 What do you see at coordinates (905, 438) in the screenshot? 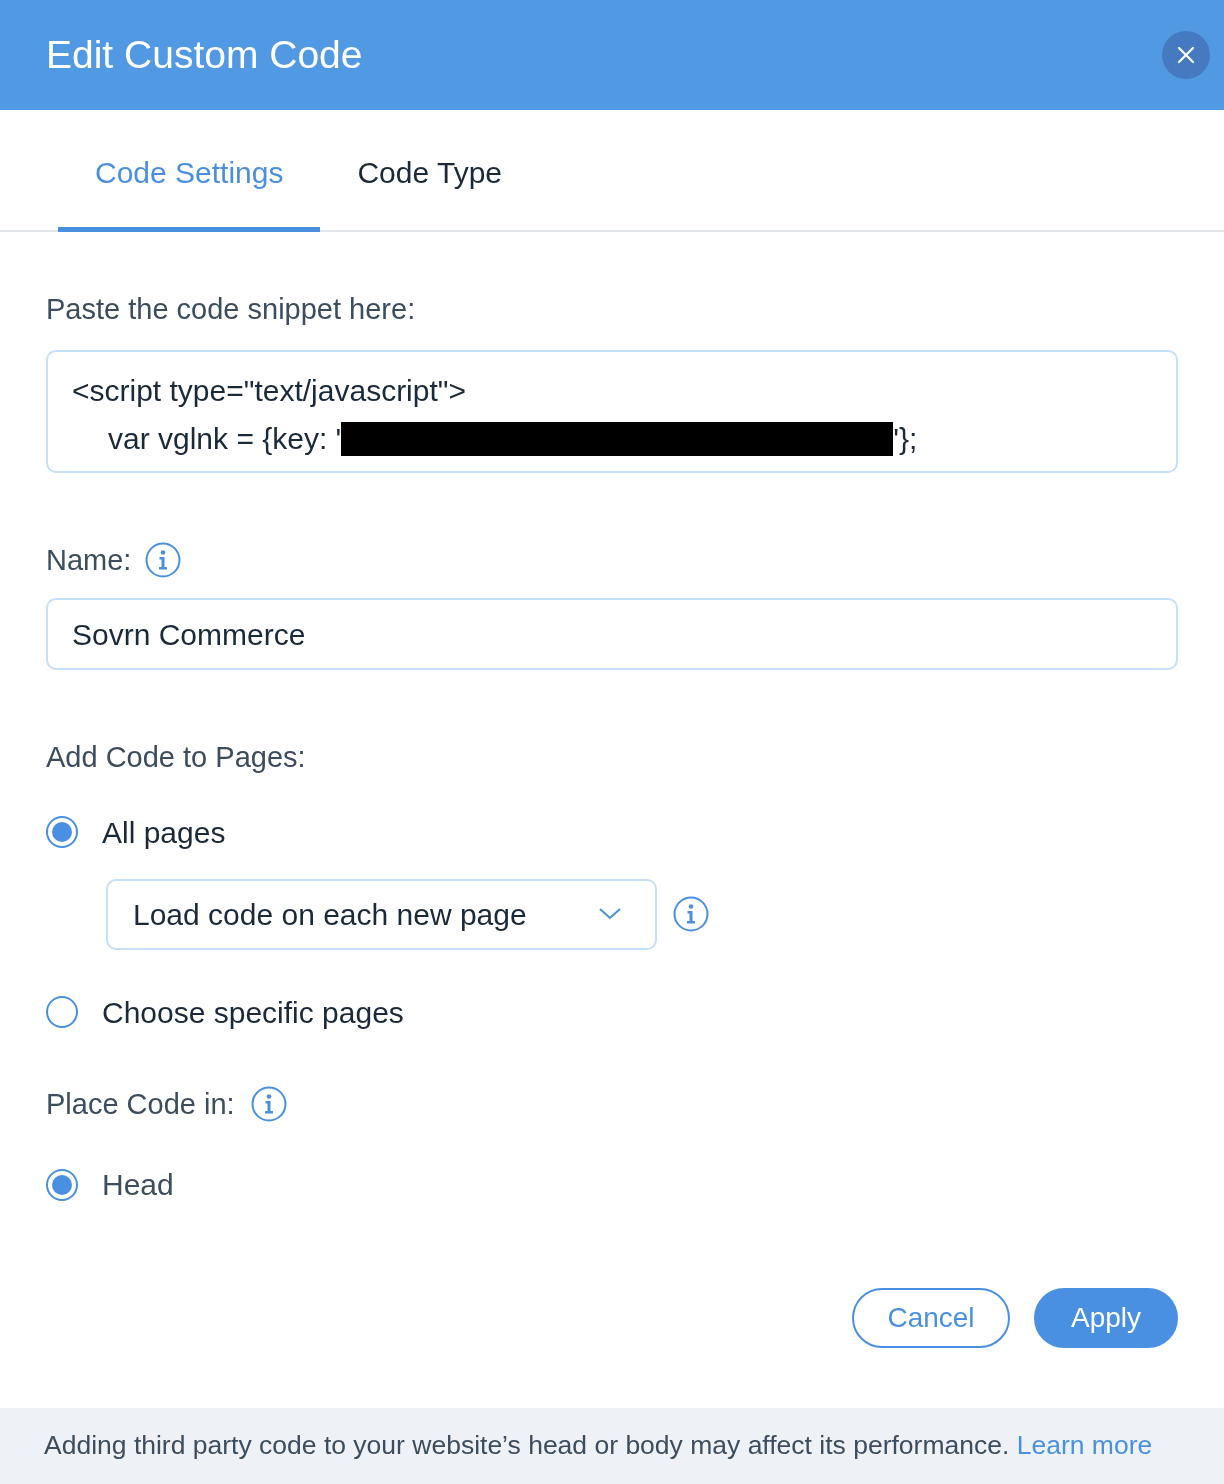
I see `code-text: '};` at bounding box center [905, 438].